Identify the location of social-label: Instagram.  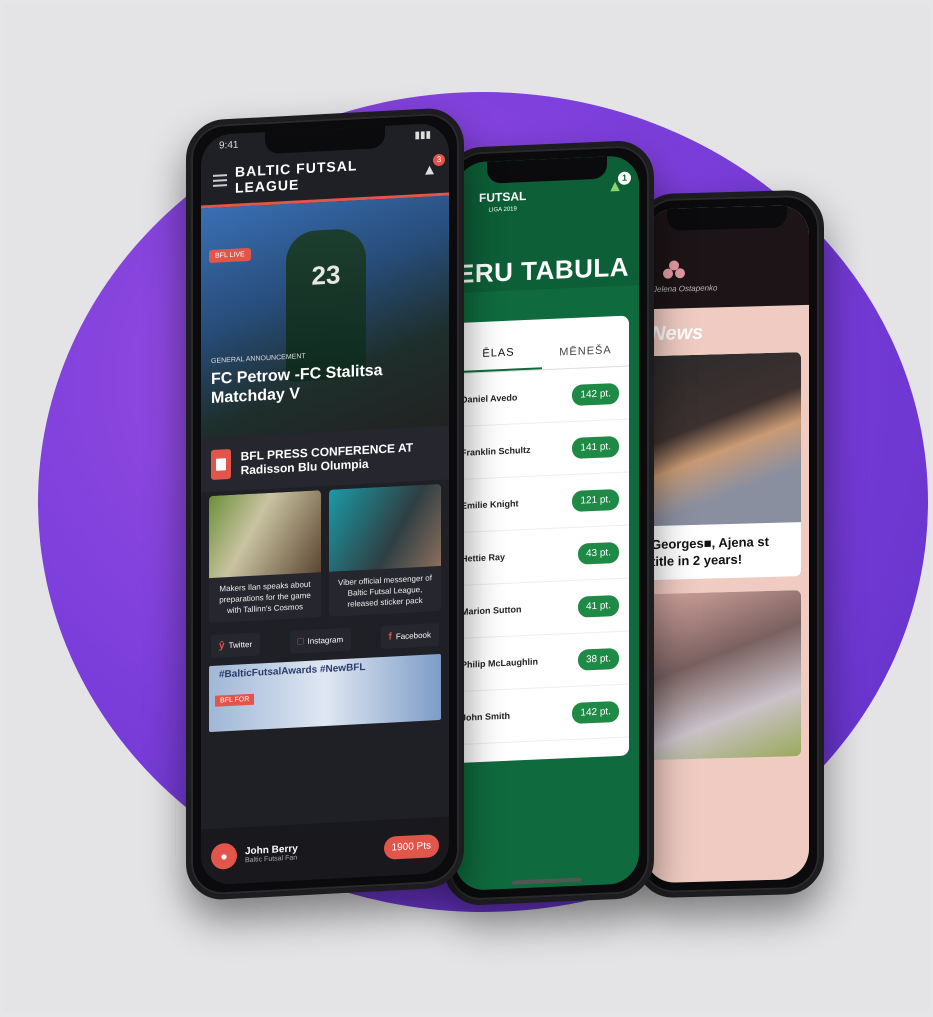
(325, 640).